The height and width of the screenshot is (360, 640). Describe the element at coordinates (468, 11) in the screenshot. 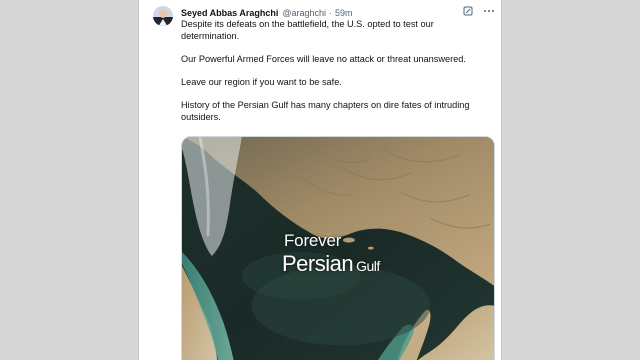

I see `grok-icon` at that location.